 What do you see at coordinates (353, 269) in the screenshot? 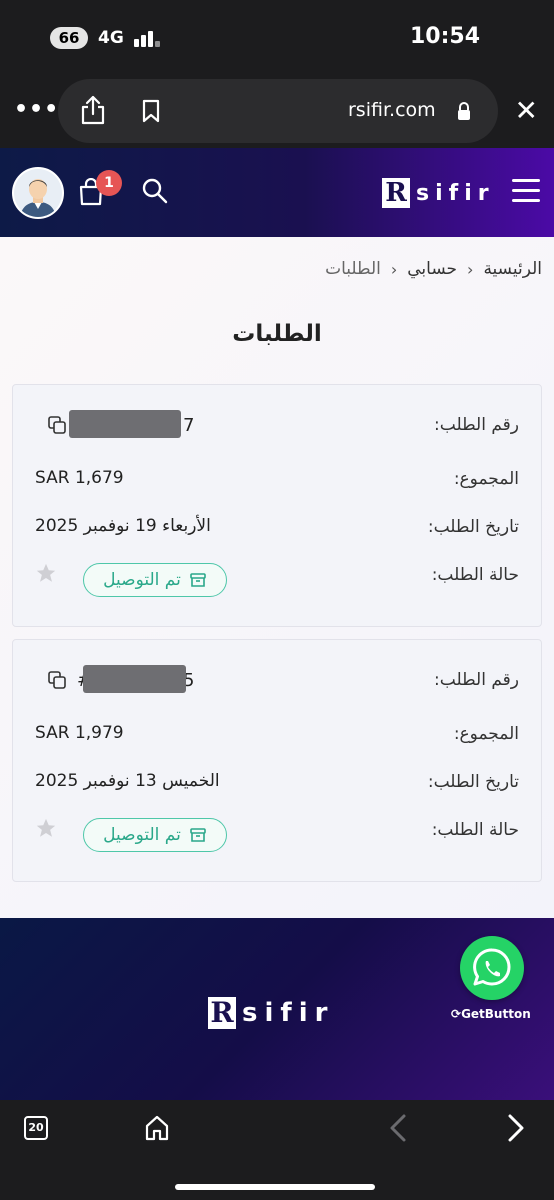
I see `breadcrumb-current: الطلبات` at bounding box center [353, 269].